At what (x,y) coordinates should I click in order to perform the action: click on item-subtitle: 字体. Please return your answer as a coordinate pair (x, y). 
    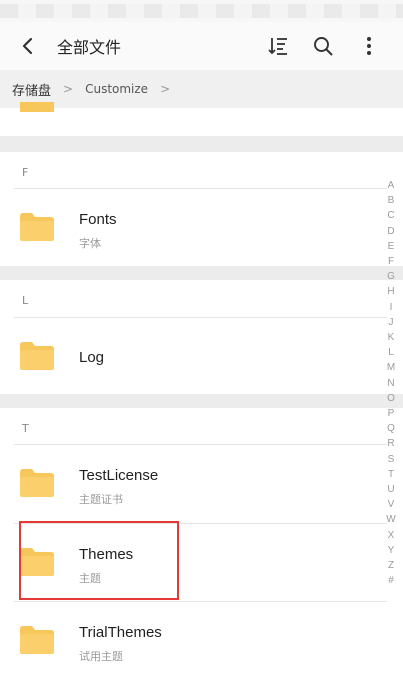
    Looking at the image, I should click on (90, 243).